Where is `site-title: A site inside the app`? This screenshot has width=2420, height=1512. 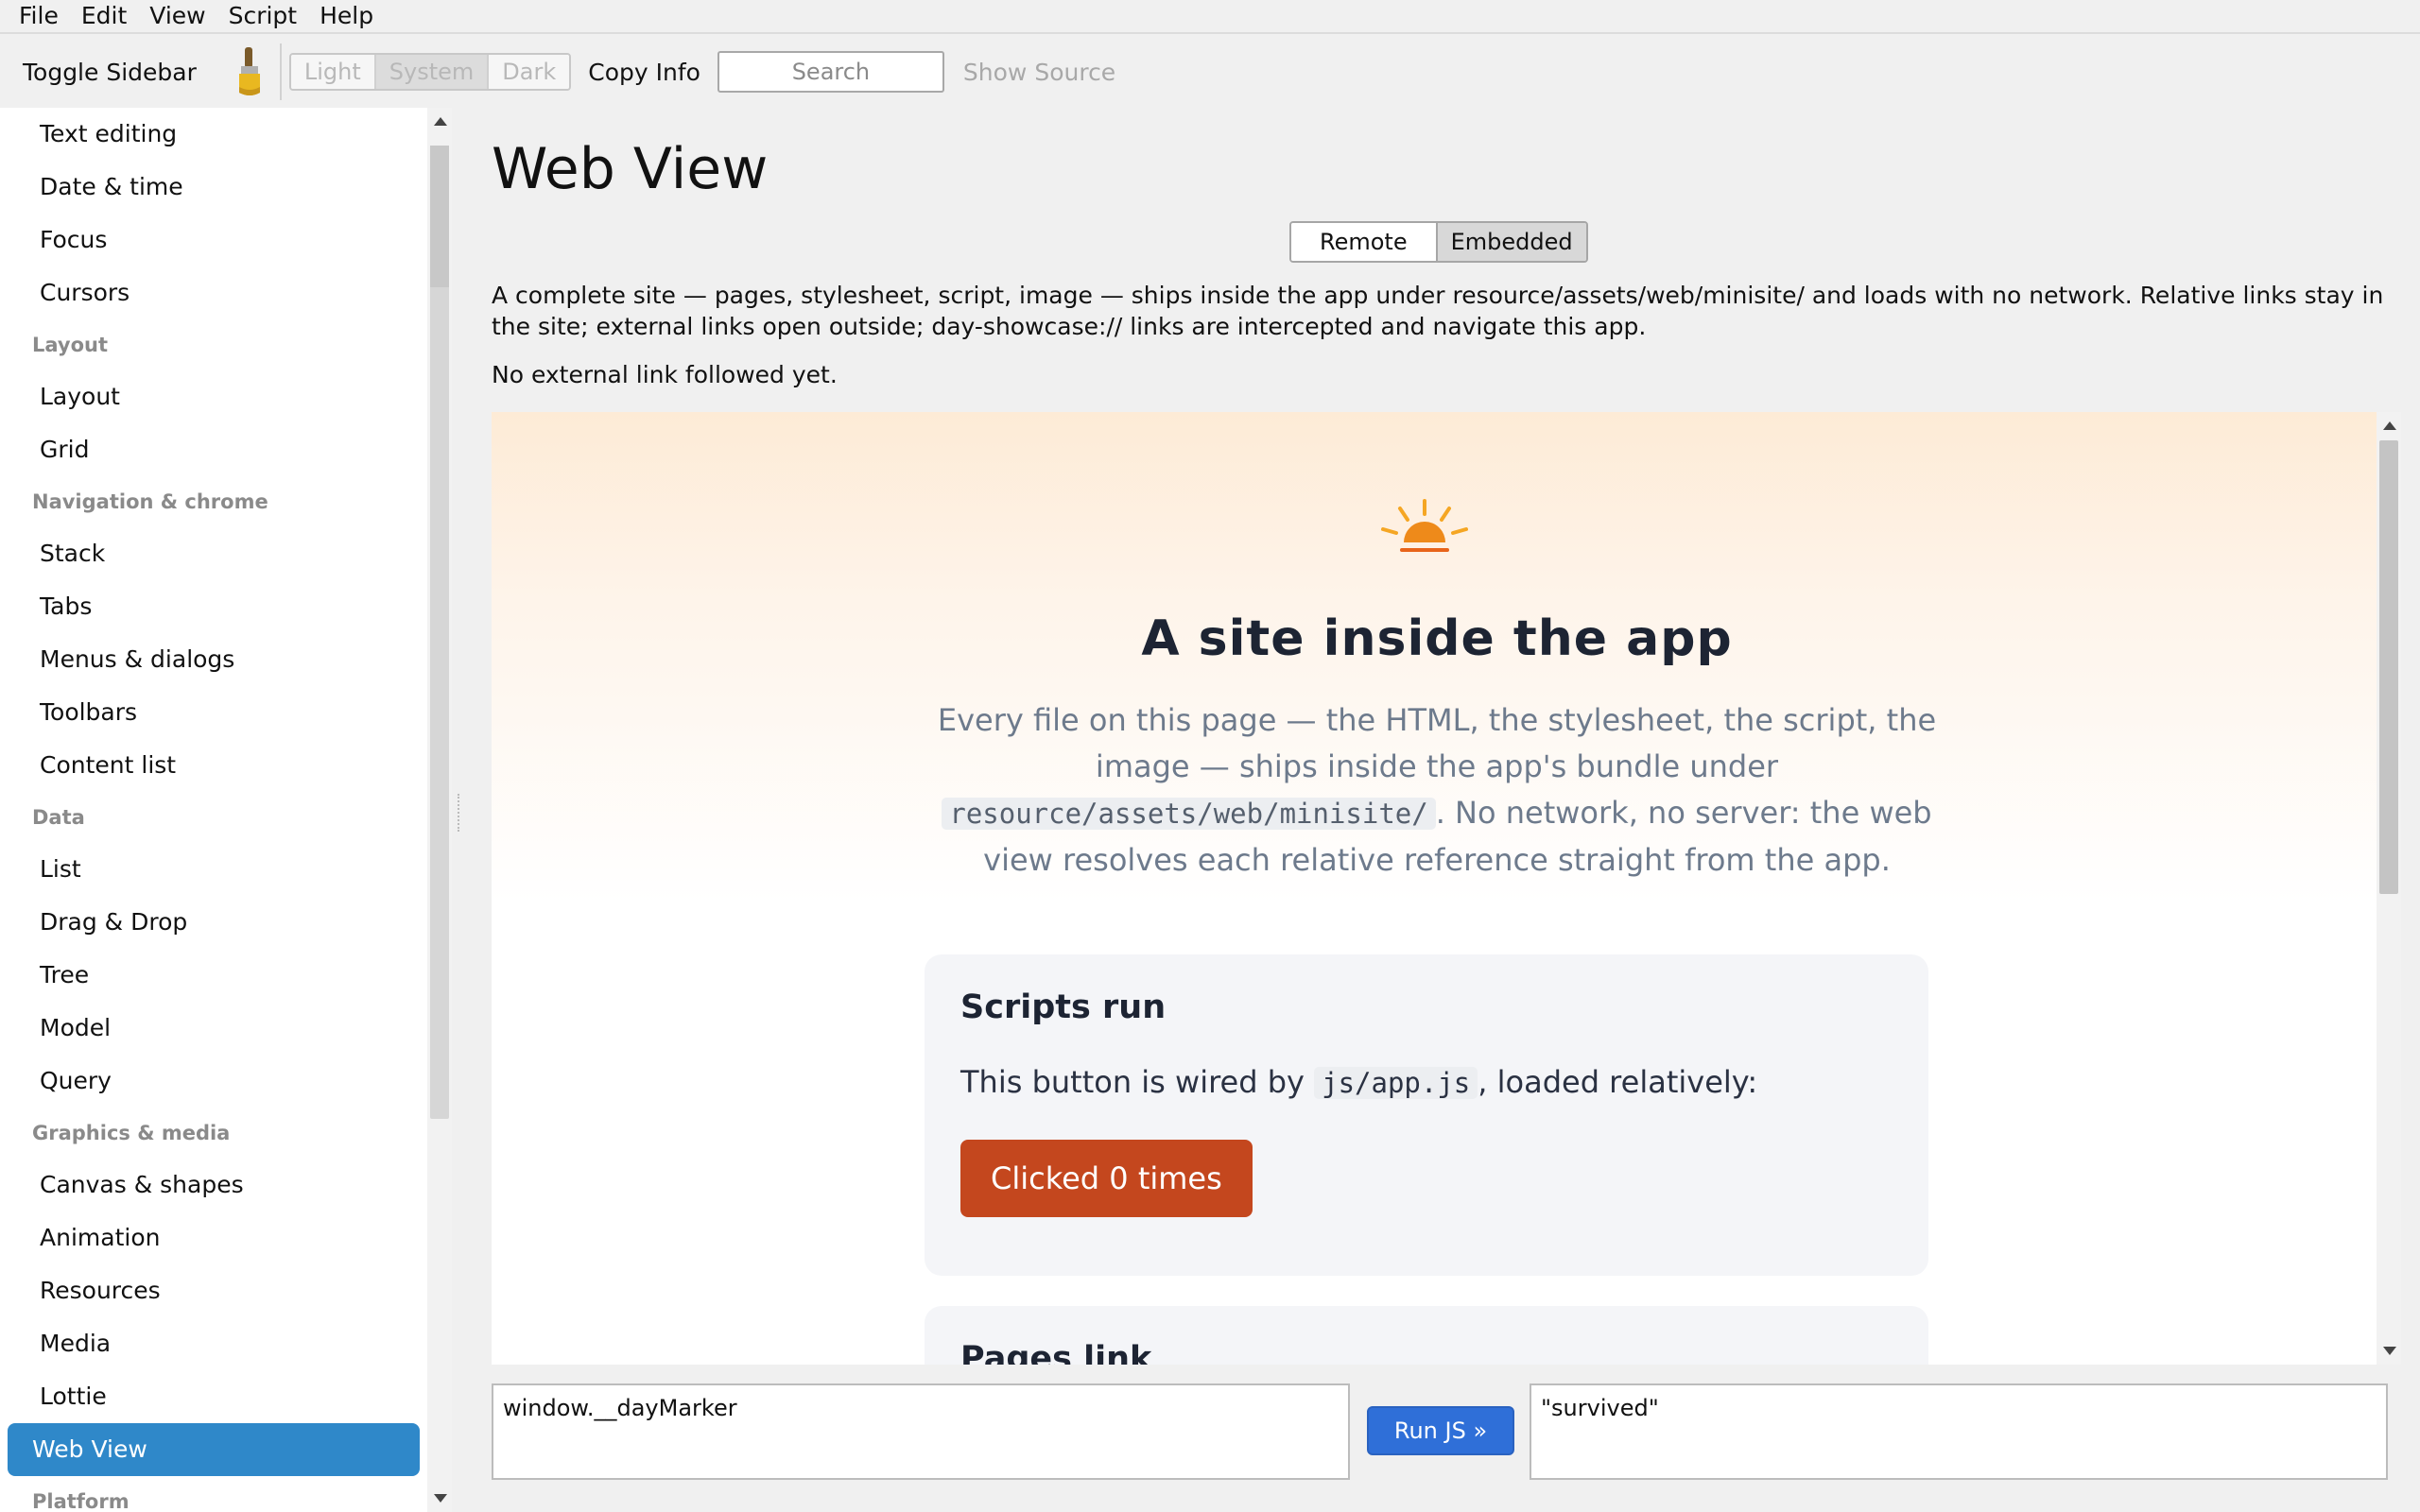
site-title: A site inside the app is located at coordinates (1437, 638).